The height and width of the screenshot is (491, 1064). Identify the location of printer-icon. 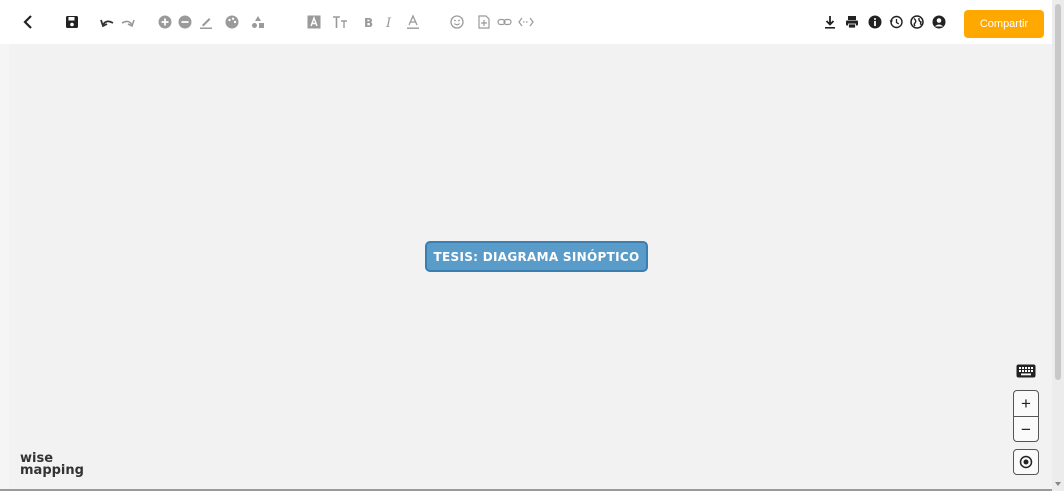
(852, 22).